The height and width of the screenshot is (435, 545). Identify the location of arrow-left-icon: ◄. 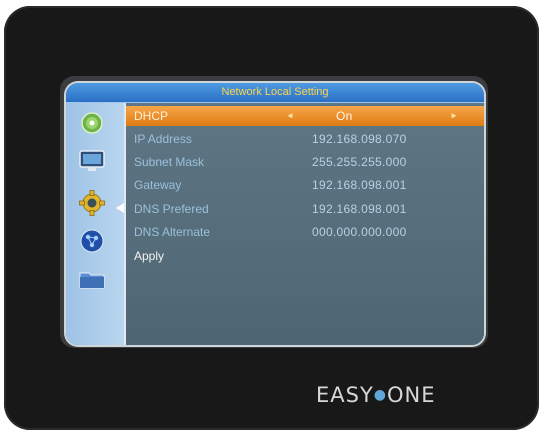
(290, 116).